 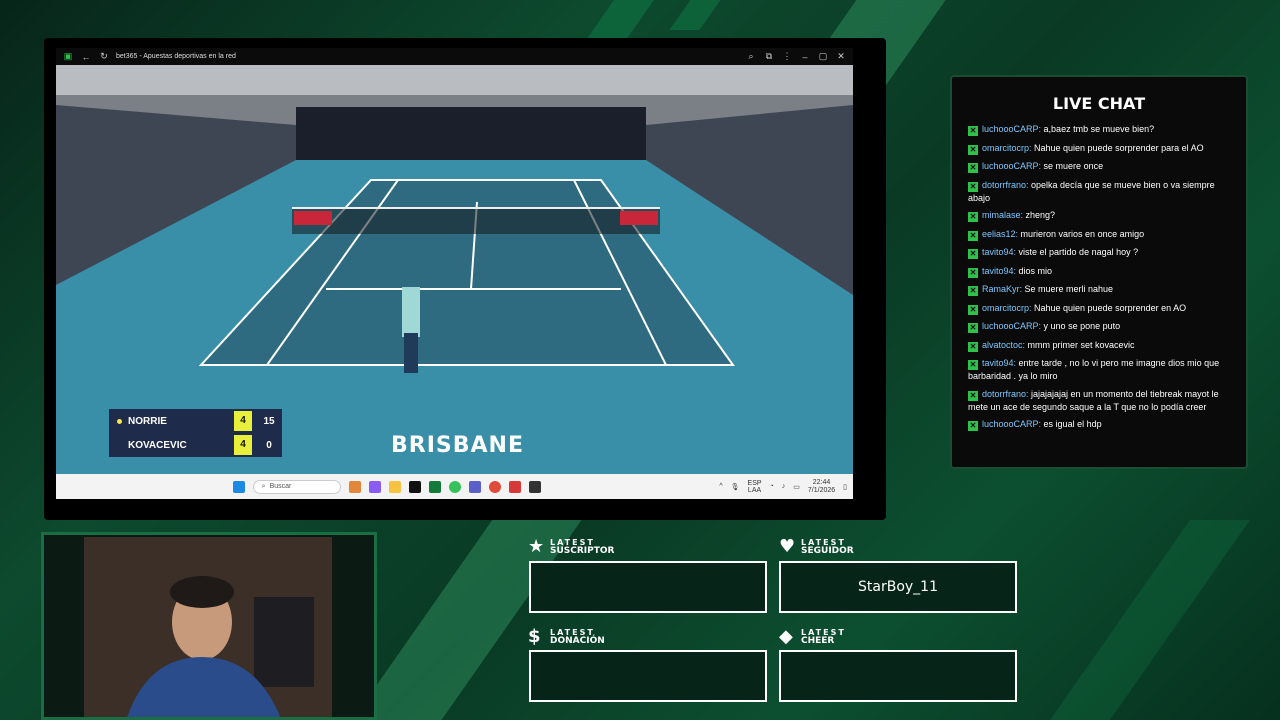 I want to click on clock: 22:44 7/1/2026, so click(x=821, y=487).